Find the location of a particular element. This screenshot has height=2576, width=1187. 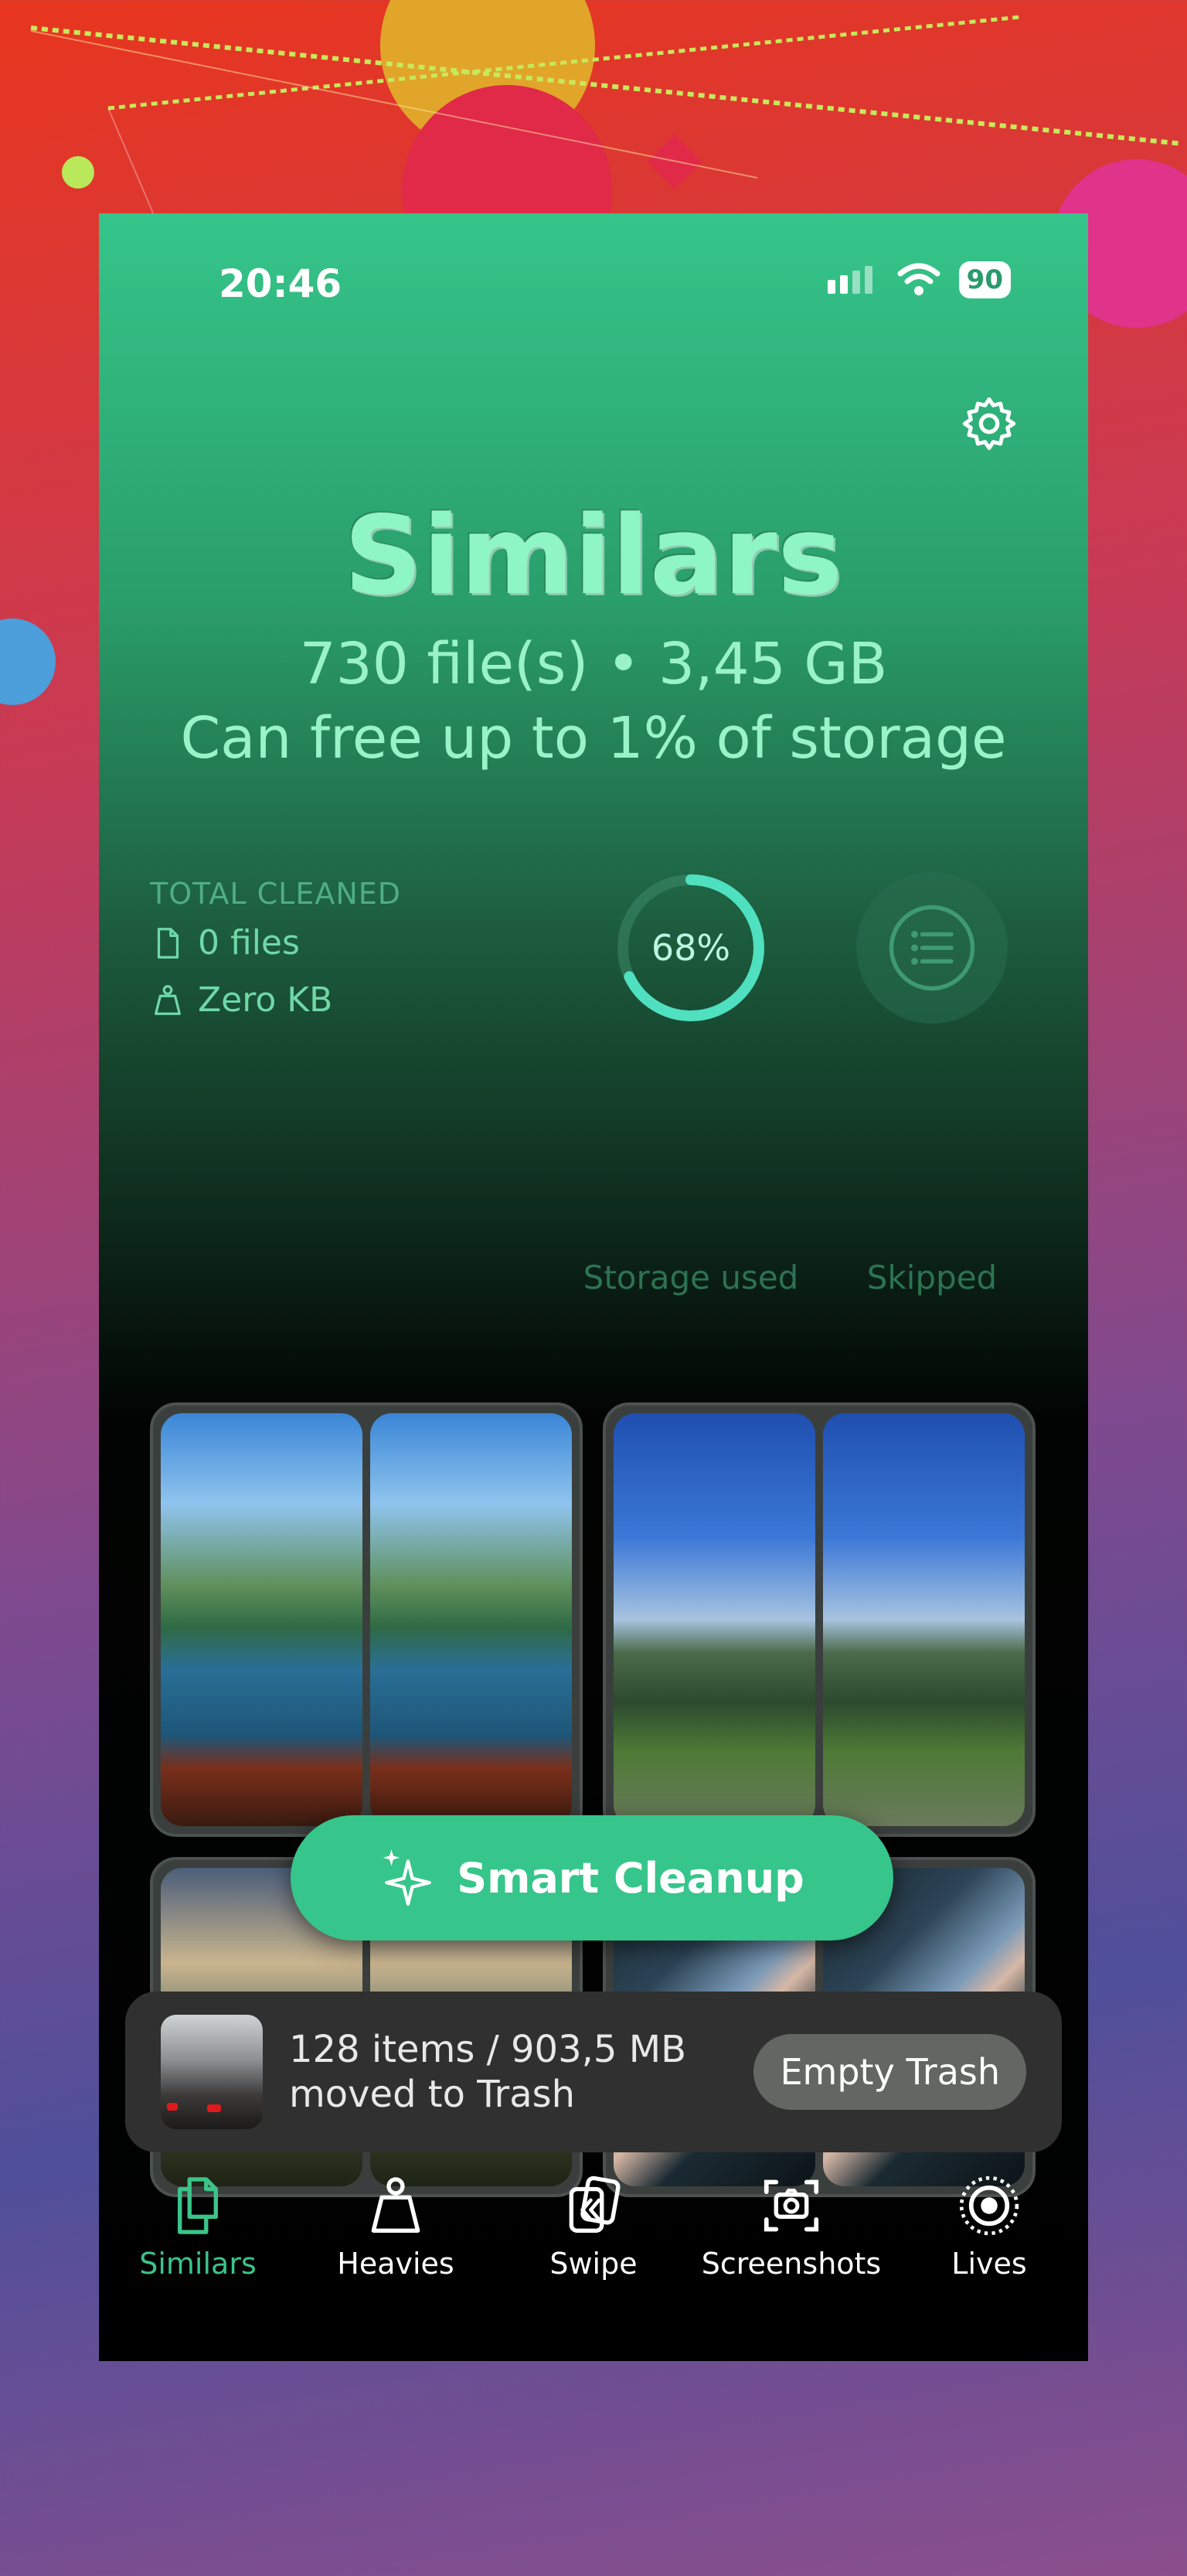

trash-message-line2: moved to Trash is located at coordinates (432, 2094).